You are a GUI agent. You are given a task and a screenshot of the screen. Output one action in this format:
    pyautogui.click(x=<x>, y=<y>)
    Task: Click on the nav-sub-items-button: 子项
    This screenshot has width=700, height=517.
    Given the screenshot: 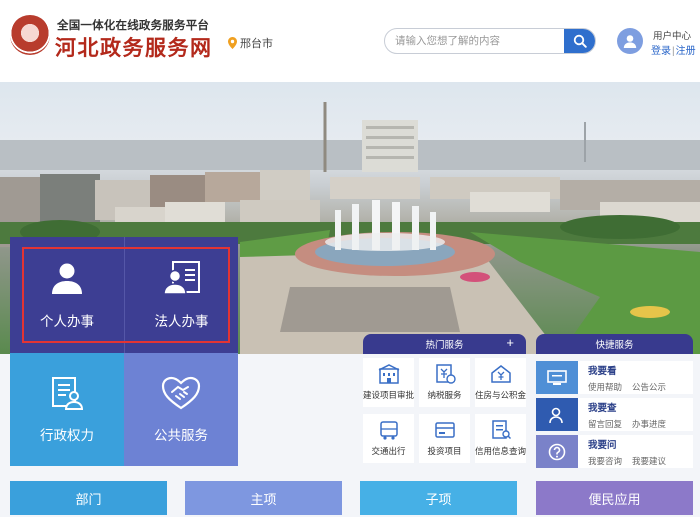 What is the action you would take?
    pyautogui.click(x=438, y=498)
    